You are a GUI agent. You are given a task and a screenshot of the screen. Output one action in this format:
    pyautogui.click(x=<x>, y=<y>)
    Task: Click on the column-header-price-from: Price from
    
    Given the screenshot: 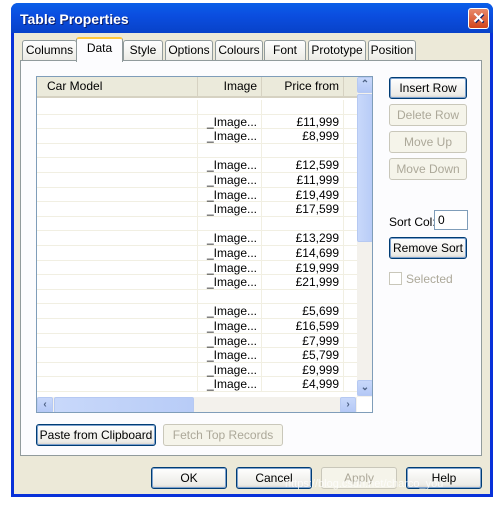 What is the action you would take?
    pyautogui.click(x=303, y=86)
    